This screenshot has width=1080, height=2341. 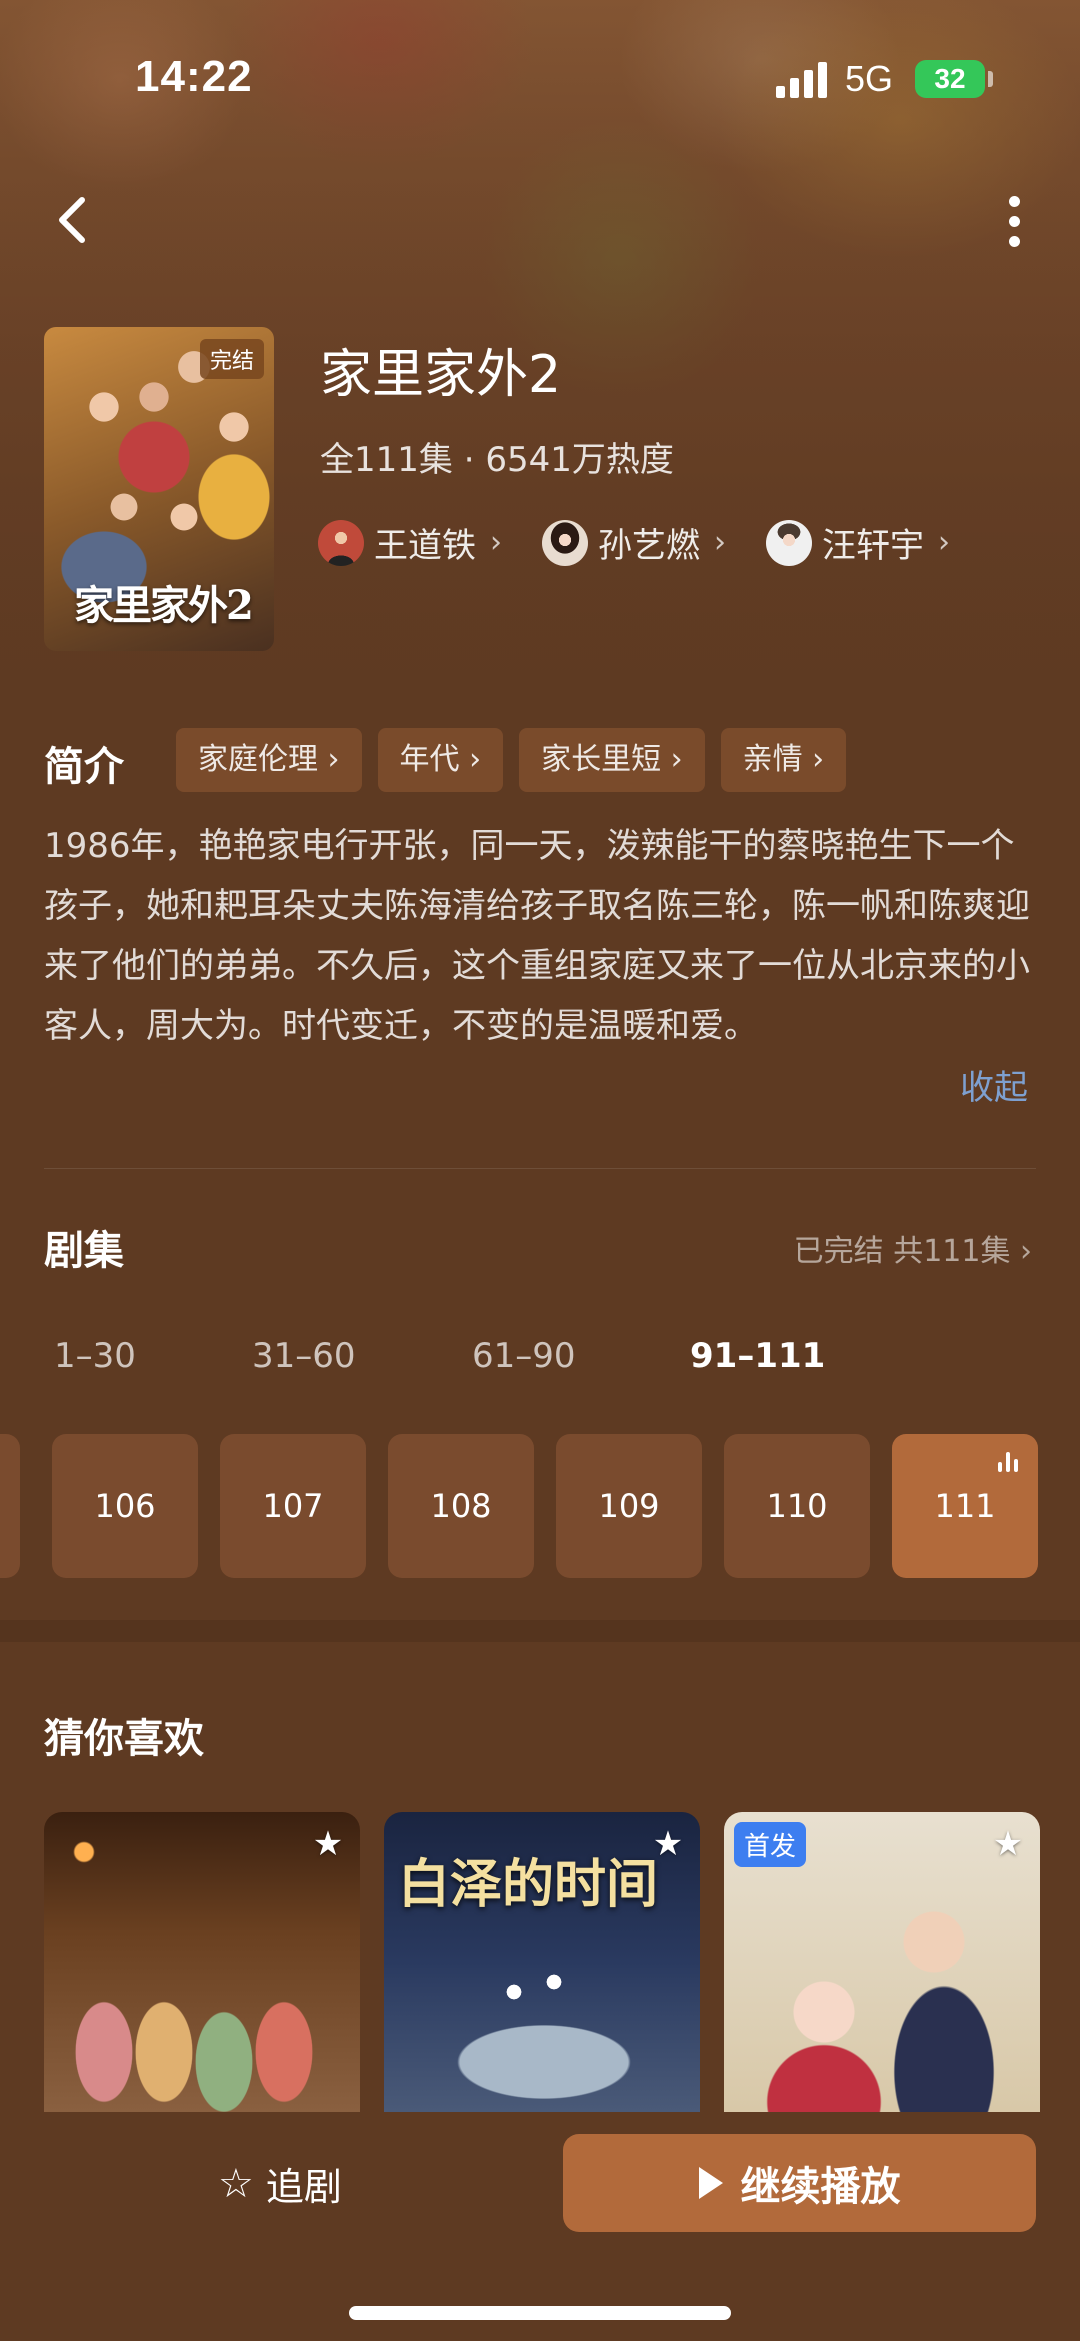 What do you see at coordinates (461, 1506) in the screenshot?
I see `episode-item: 108` at bounding box center [461, 1506].